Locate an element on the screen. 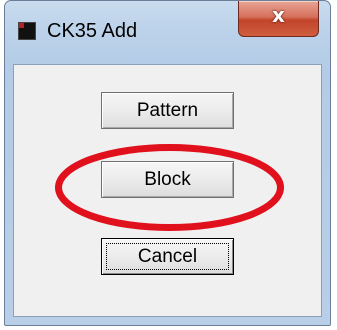  cancel-button-label: Cancel is located at coordinates (167, 256).